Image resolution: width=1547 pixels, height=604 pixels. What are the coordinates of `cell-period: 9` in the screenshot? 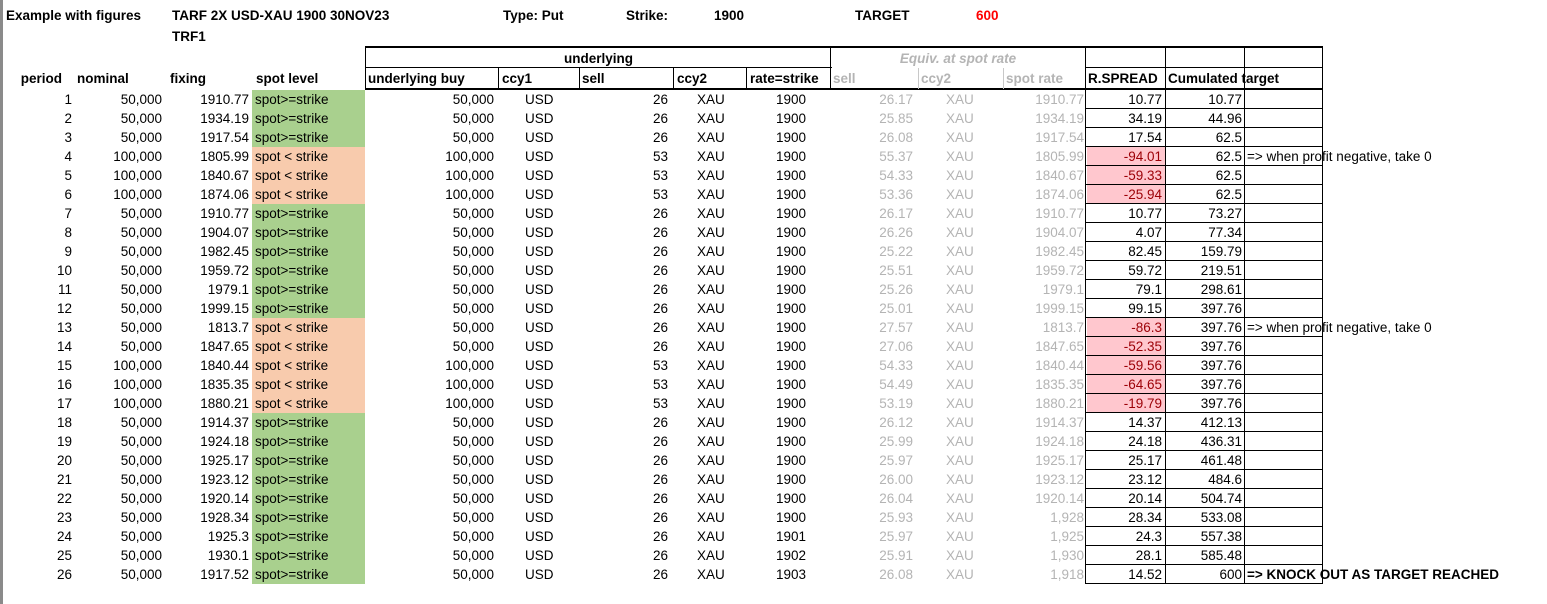 It's located at (39, 251).